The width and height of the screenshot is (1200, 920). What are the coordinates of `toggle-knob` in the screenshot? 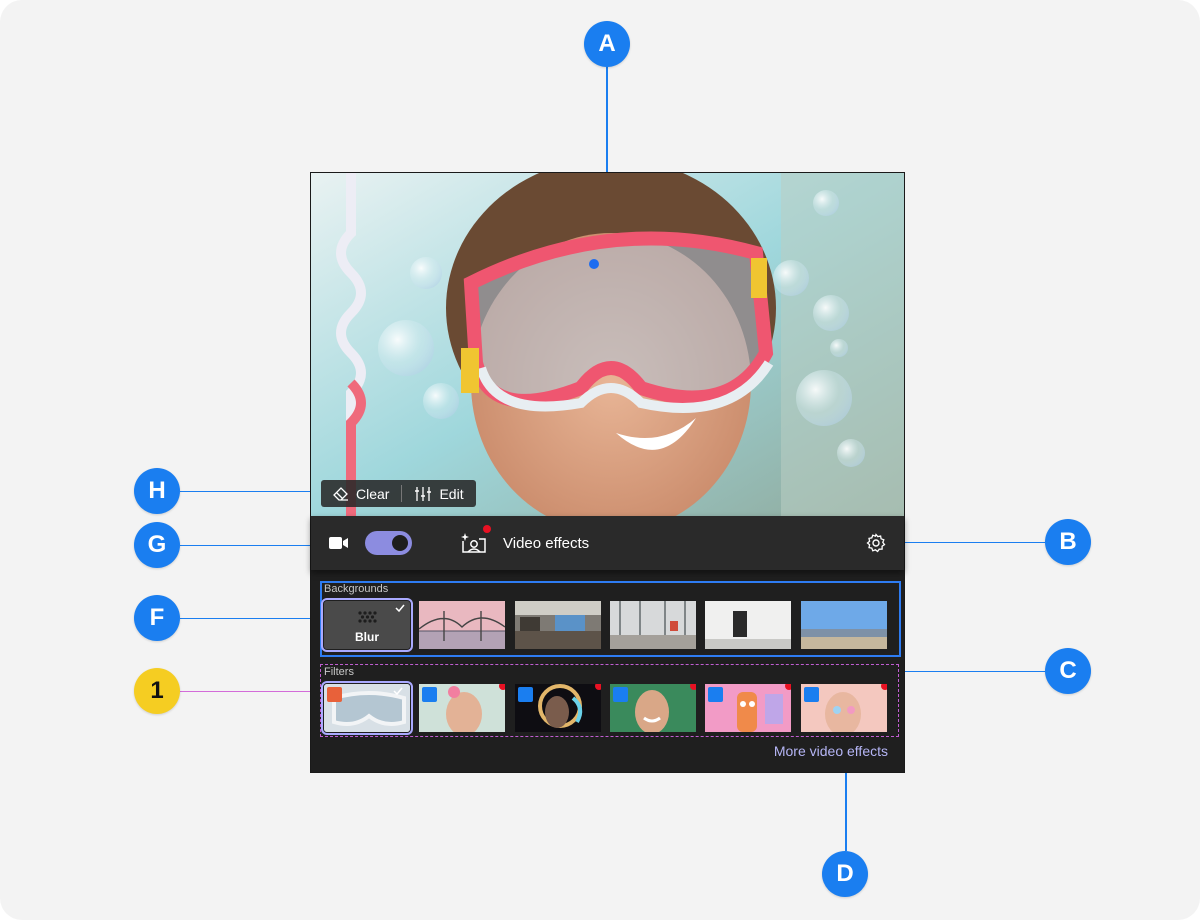 It's located at (400, 543).